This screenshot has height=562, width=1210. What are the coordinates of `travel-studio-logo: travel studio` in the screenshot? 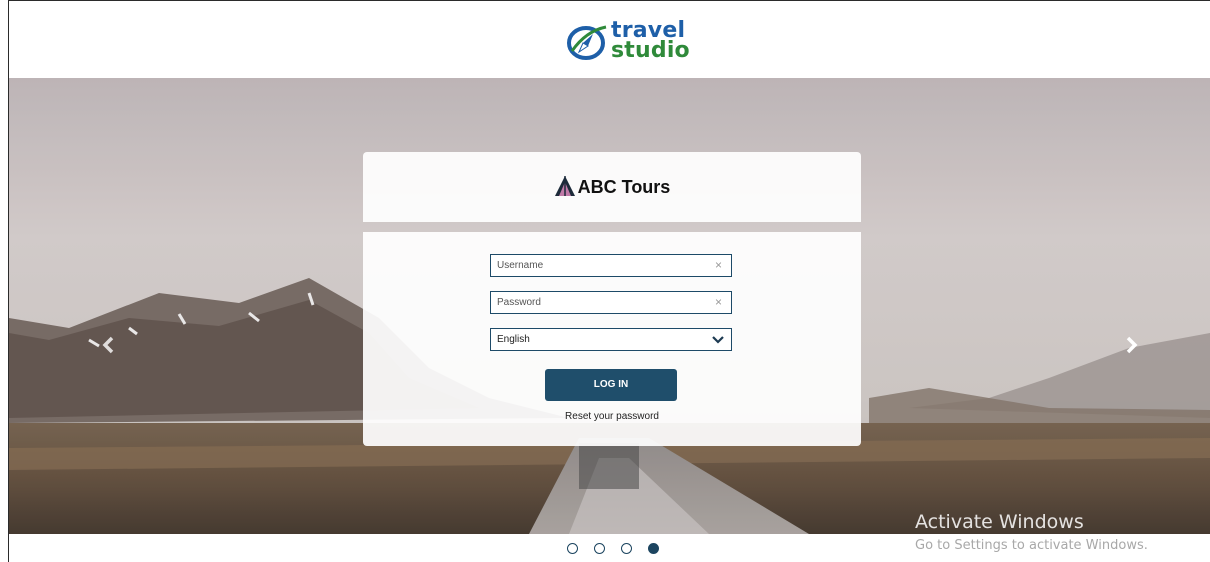 It's located at (628, 41).